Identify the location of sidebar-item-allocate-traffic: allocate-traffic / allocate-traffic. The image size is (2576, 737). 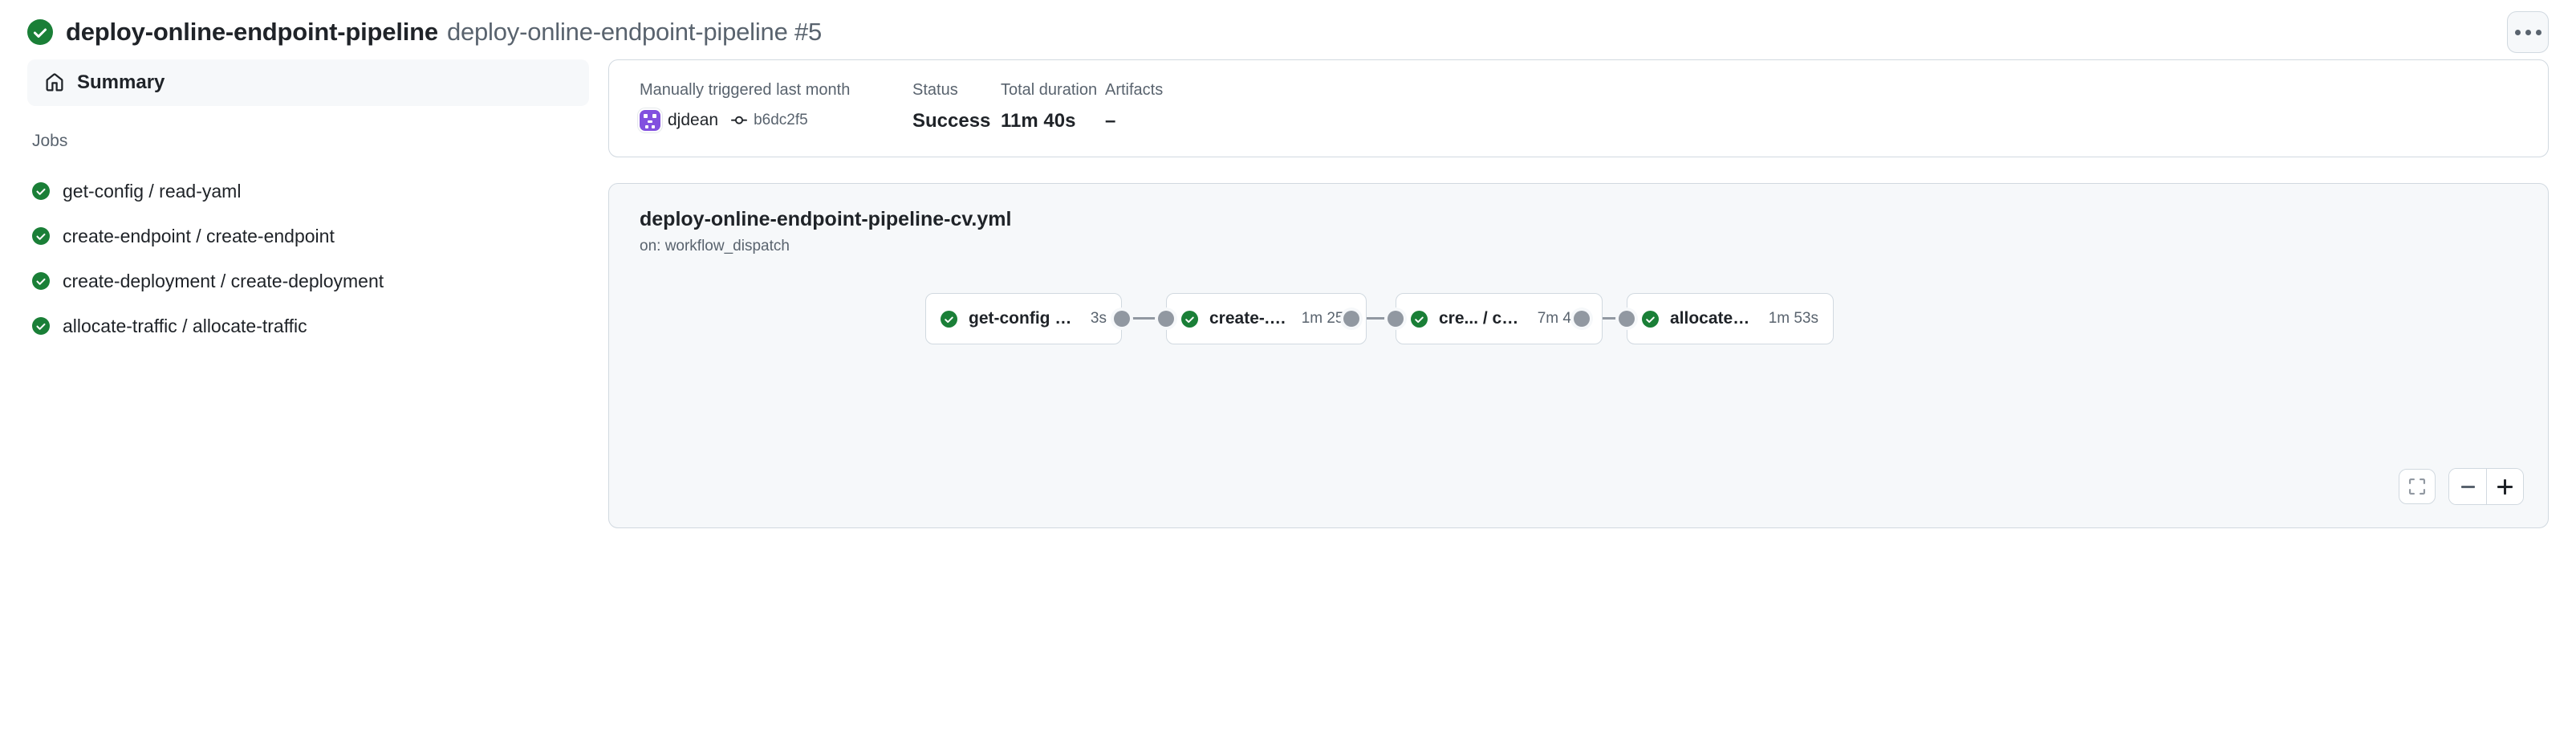
(308, 325).